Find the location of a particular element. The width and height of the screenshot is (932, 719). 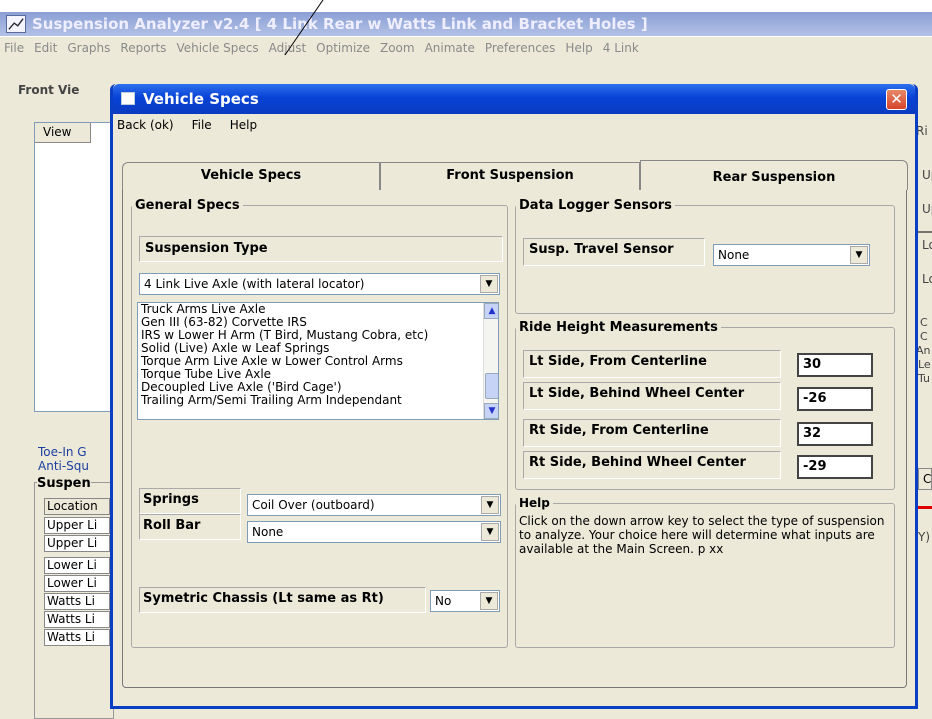

suspension-header: Suspen is located at coordinates (64, 483).